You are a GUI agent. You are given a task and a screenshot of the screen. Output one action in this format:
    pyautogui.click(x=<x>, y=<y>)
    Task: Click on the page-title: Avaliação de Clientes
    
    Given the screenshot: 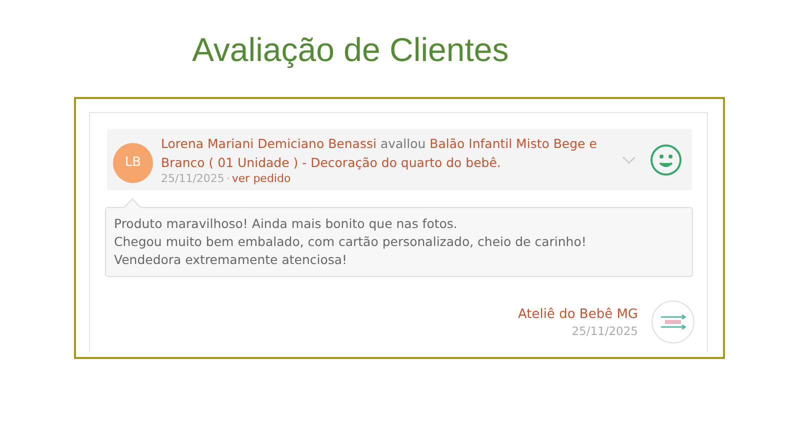 What is the action you would take?
    pyautogui.click(x=351, y=50)
    